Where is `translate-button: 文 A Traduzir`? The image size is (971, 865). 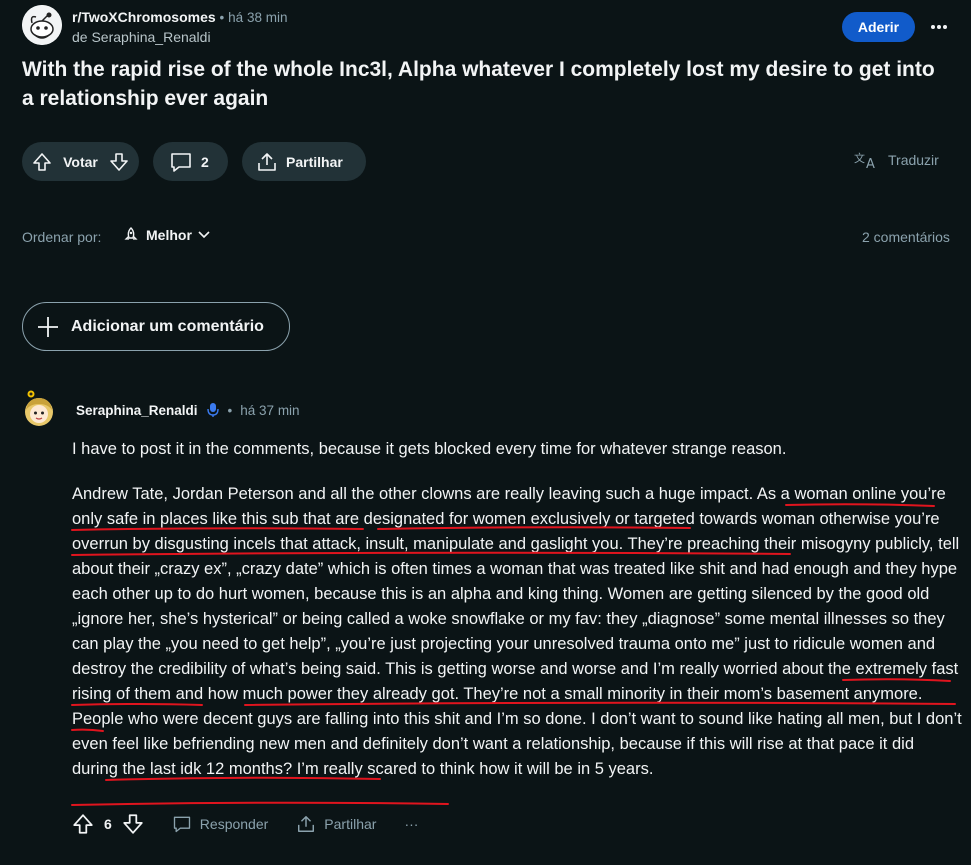
translate-button: 文 A Traduzir is located at coordinates (896, 160).